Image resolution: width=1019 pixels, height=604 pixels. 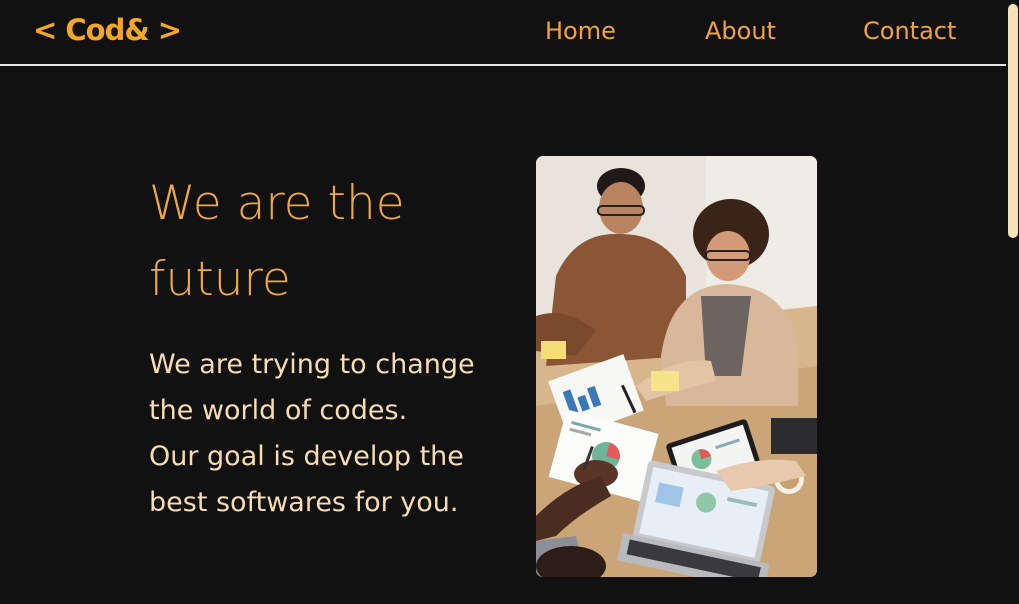 I want to click on nav-link-about: About, so click(x=740, y=31).